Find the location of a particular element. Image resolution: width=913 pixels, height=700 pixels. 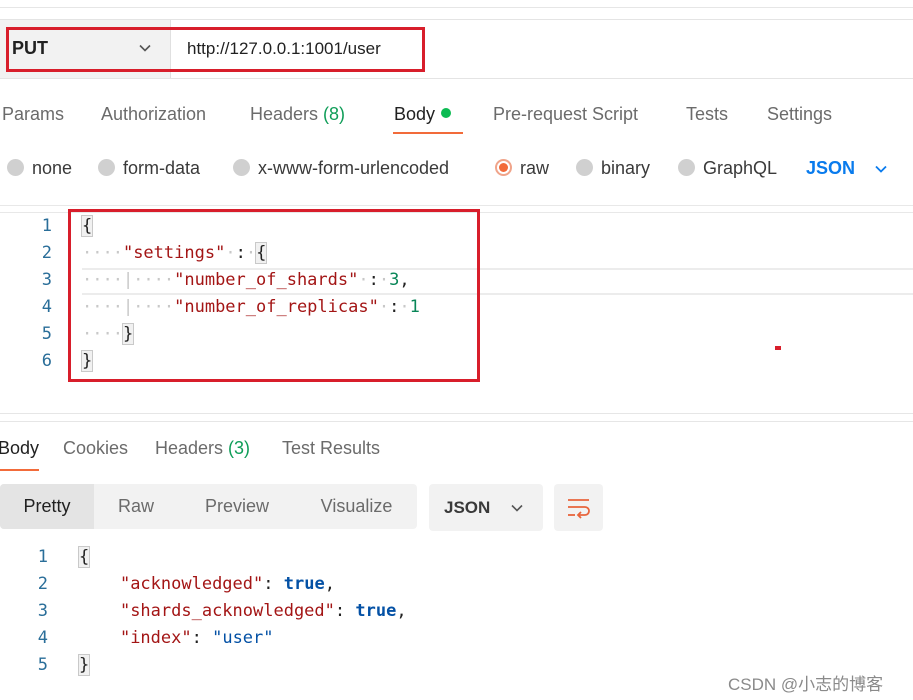

code-text: { is located at coordinates (84, 557).